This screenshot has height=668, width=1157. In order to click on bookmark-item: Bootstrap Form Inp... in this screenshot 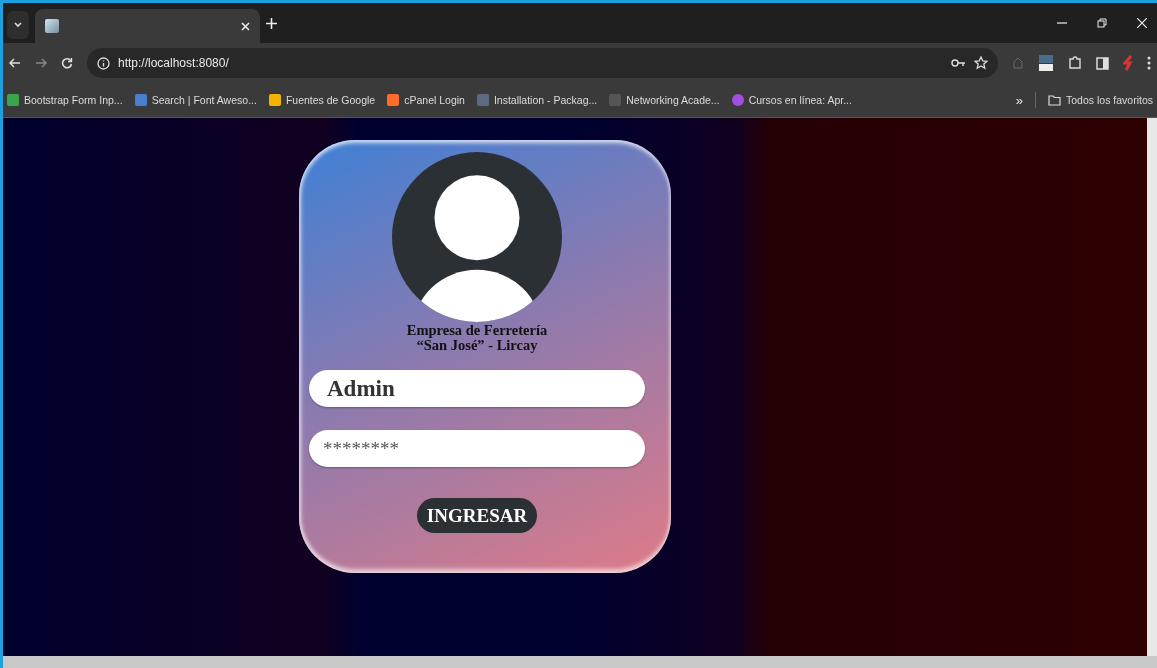, I will do `click(65, 100)`.